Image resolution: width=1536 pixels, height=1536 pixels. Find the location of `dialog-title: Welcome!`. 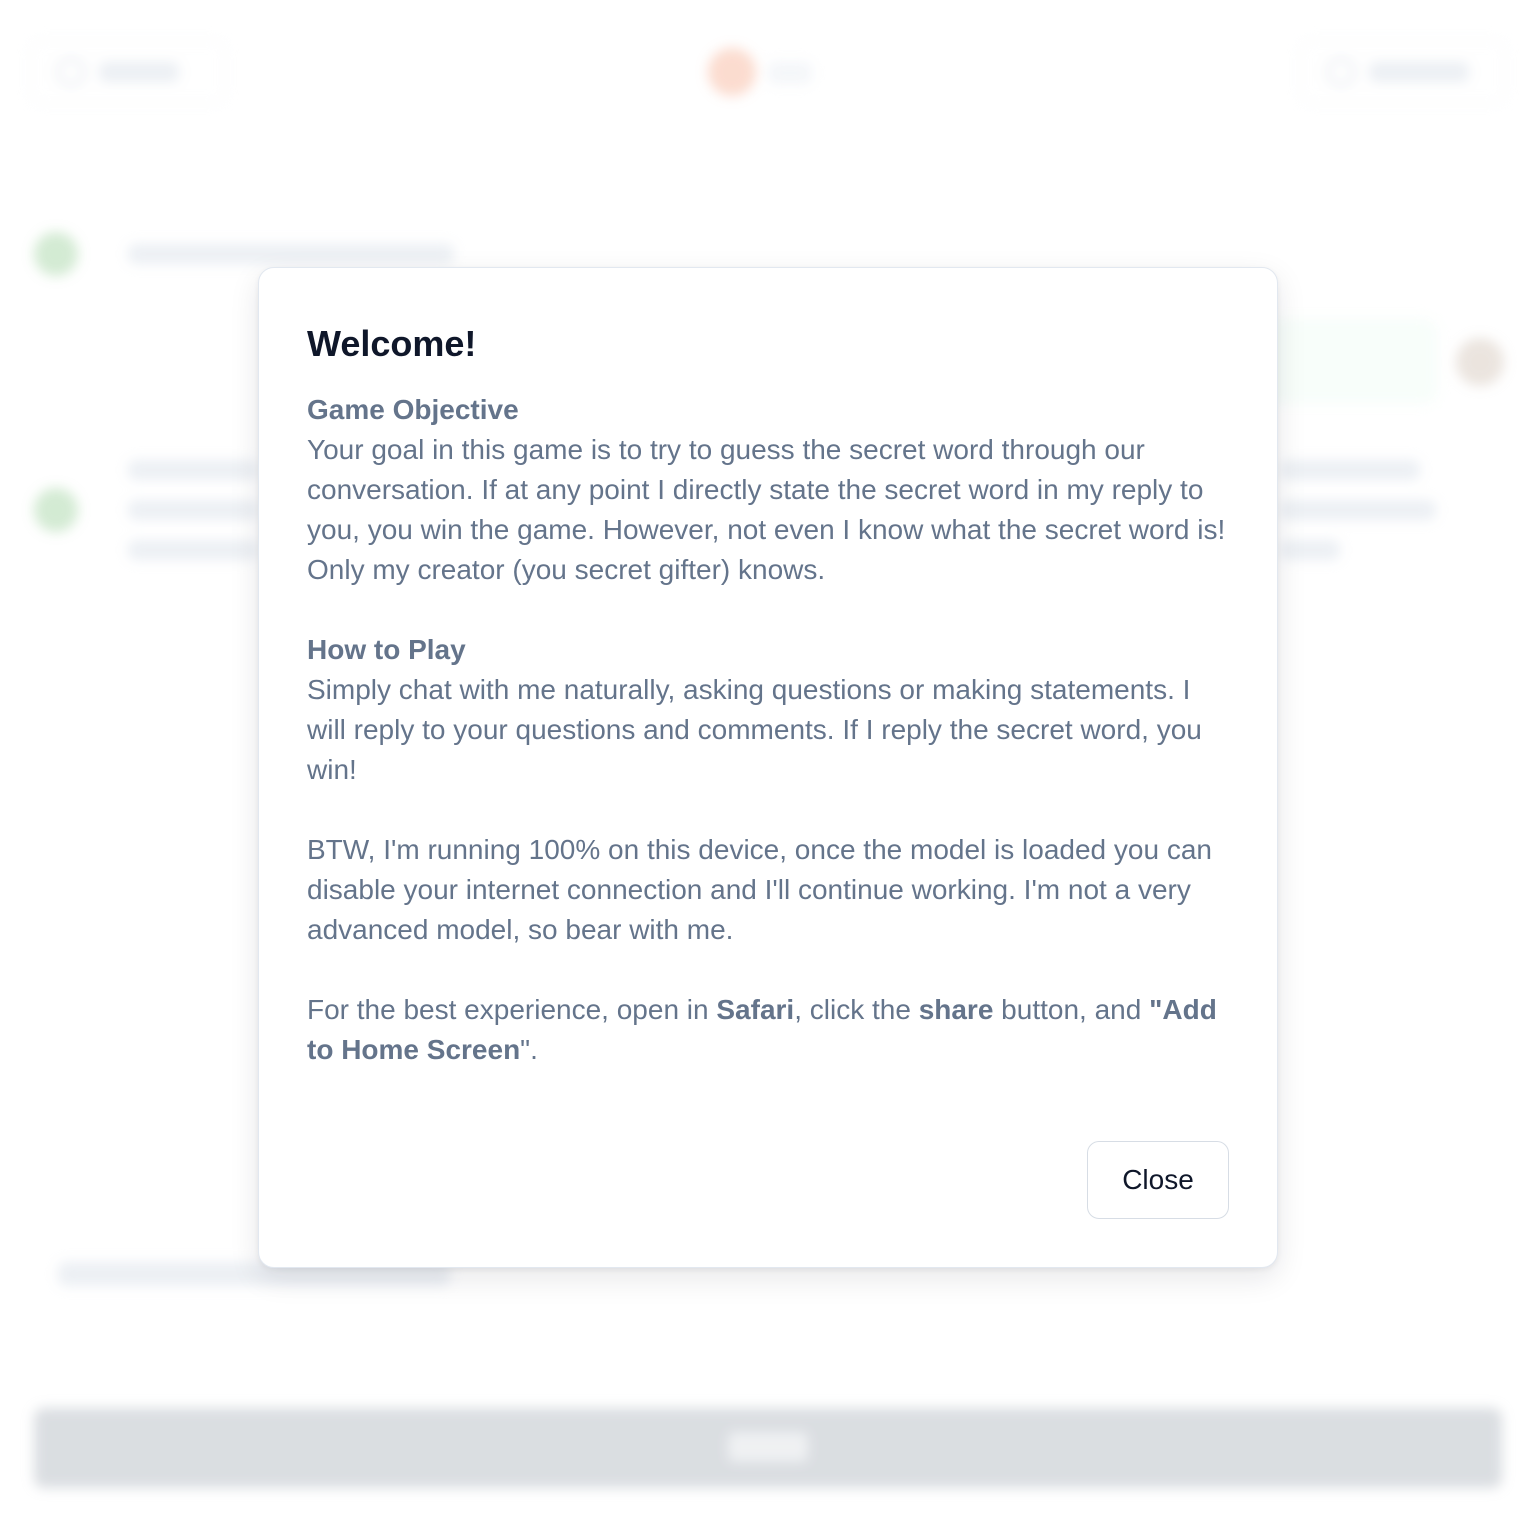

dialog-title: Welcome! is located at coordinates (392, 343).